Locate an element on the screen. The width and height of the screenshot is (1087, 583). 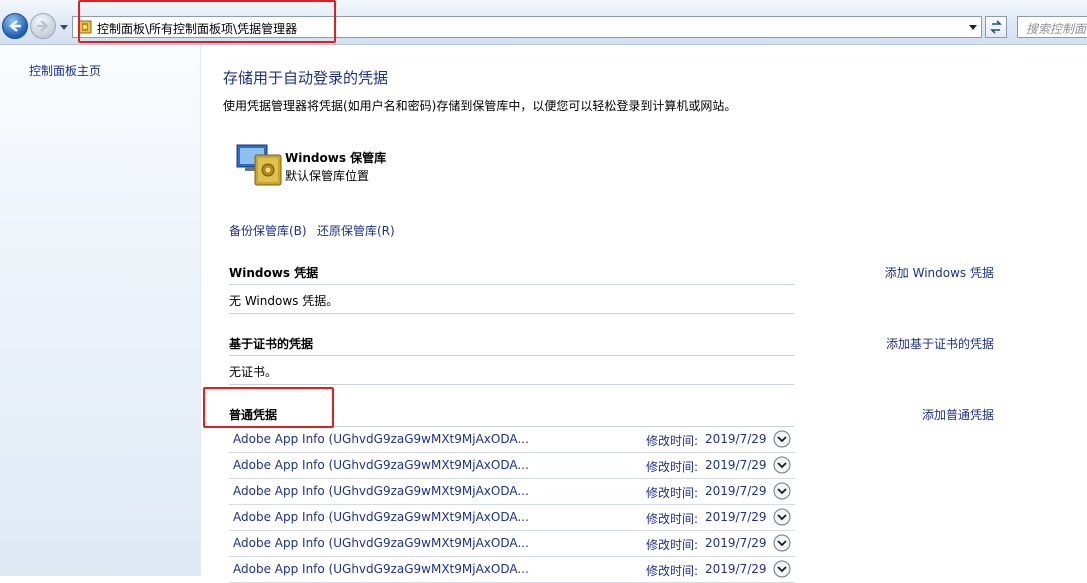
backup-vault-link: 备份保管库(B) is located at coordinates (268, 230).